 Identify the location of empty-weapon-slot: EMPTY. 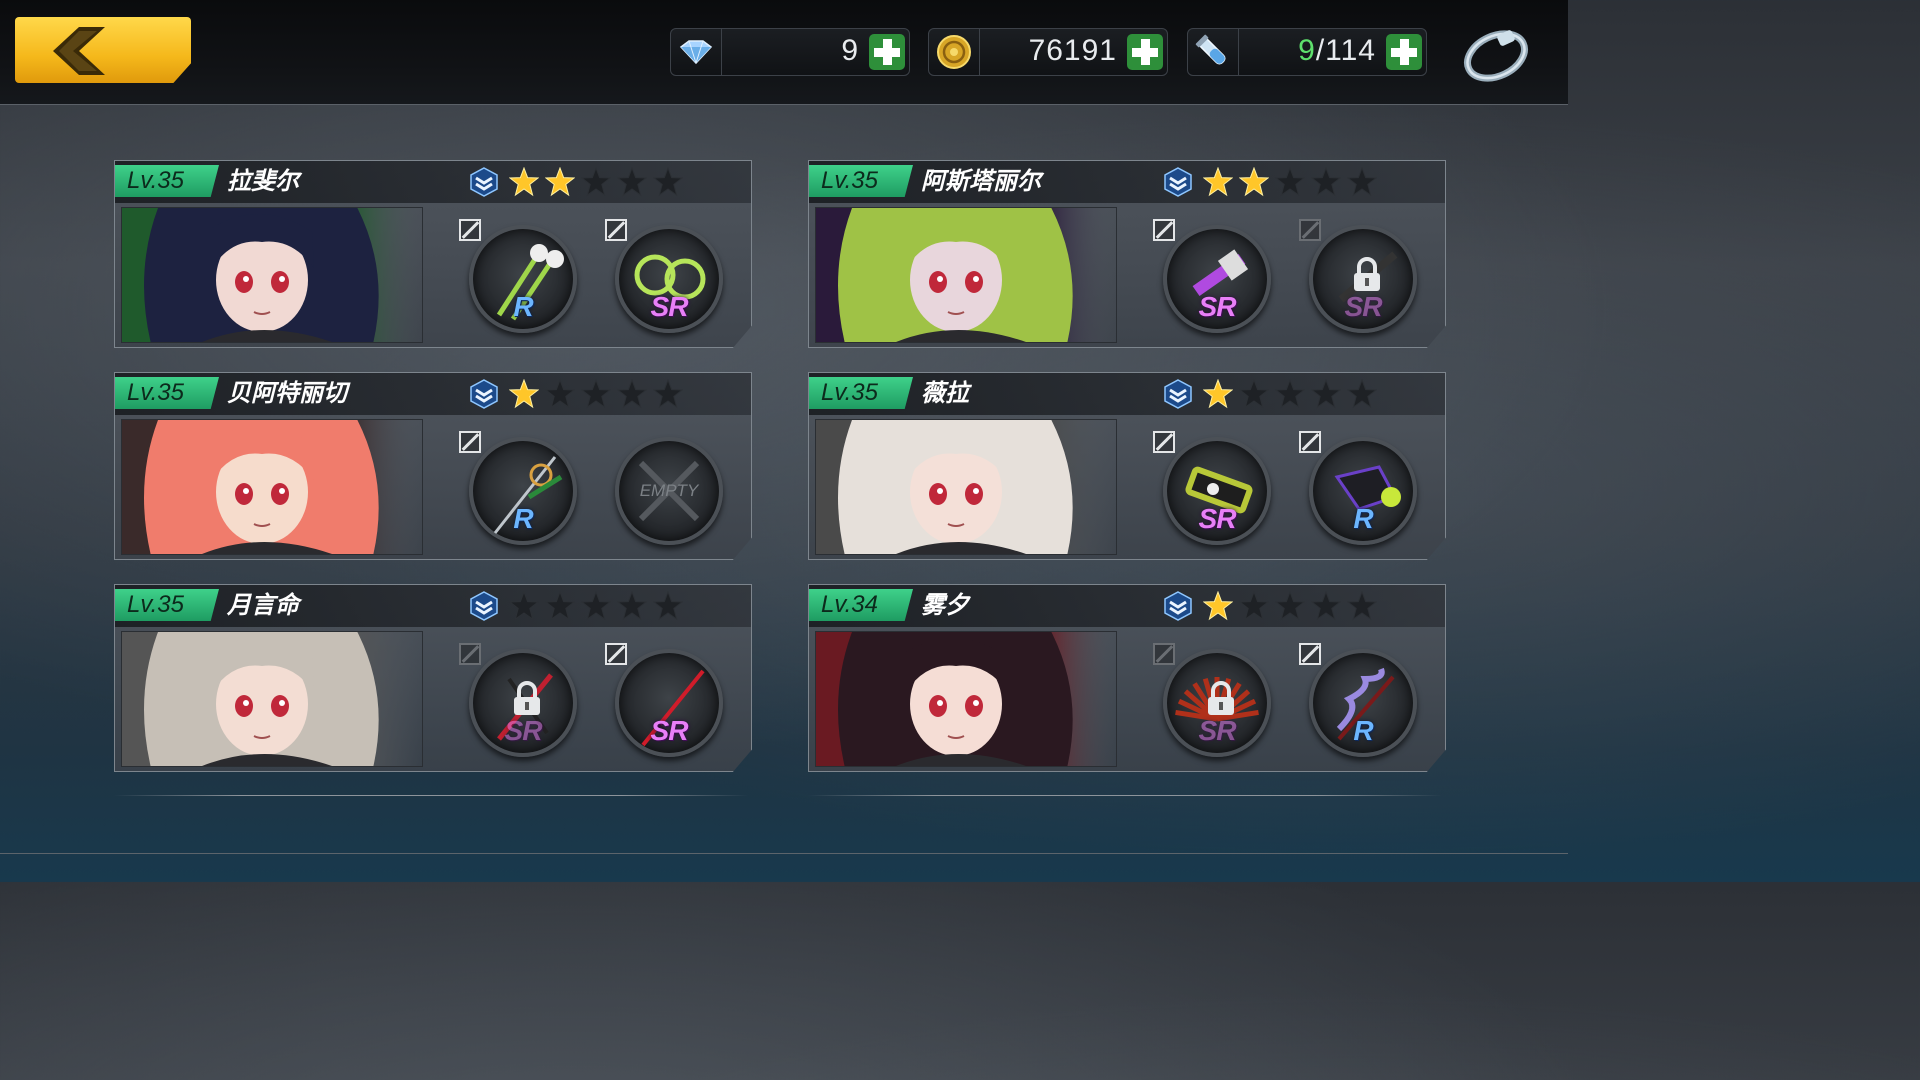
(667, 491).